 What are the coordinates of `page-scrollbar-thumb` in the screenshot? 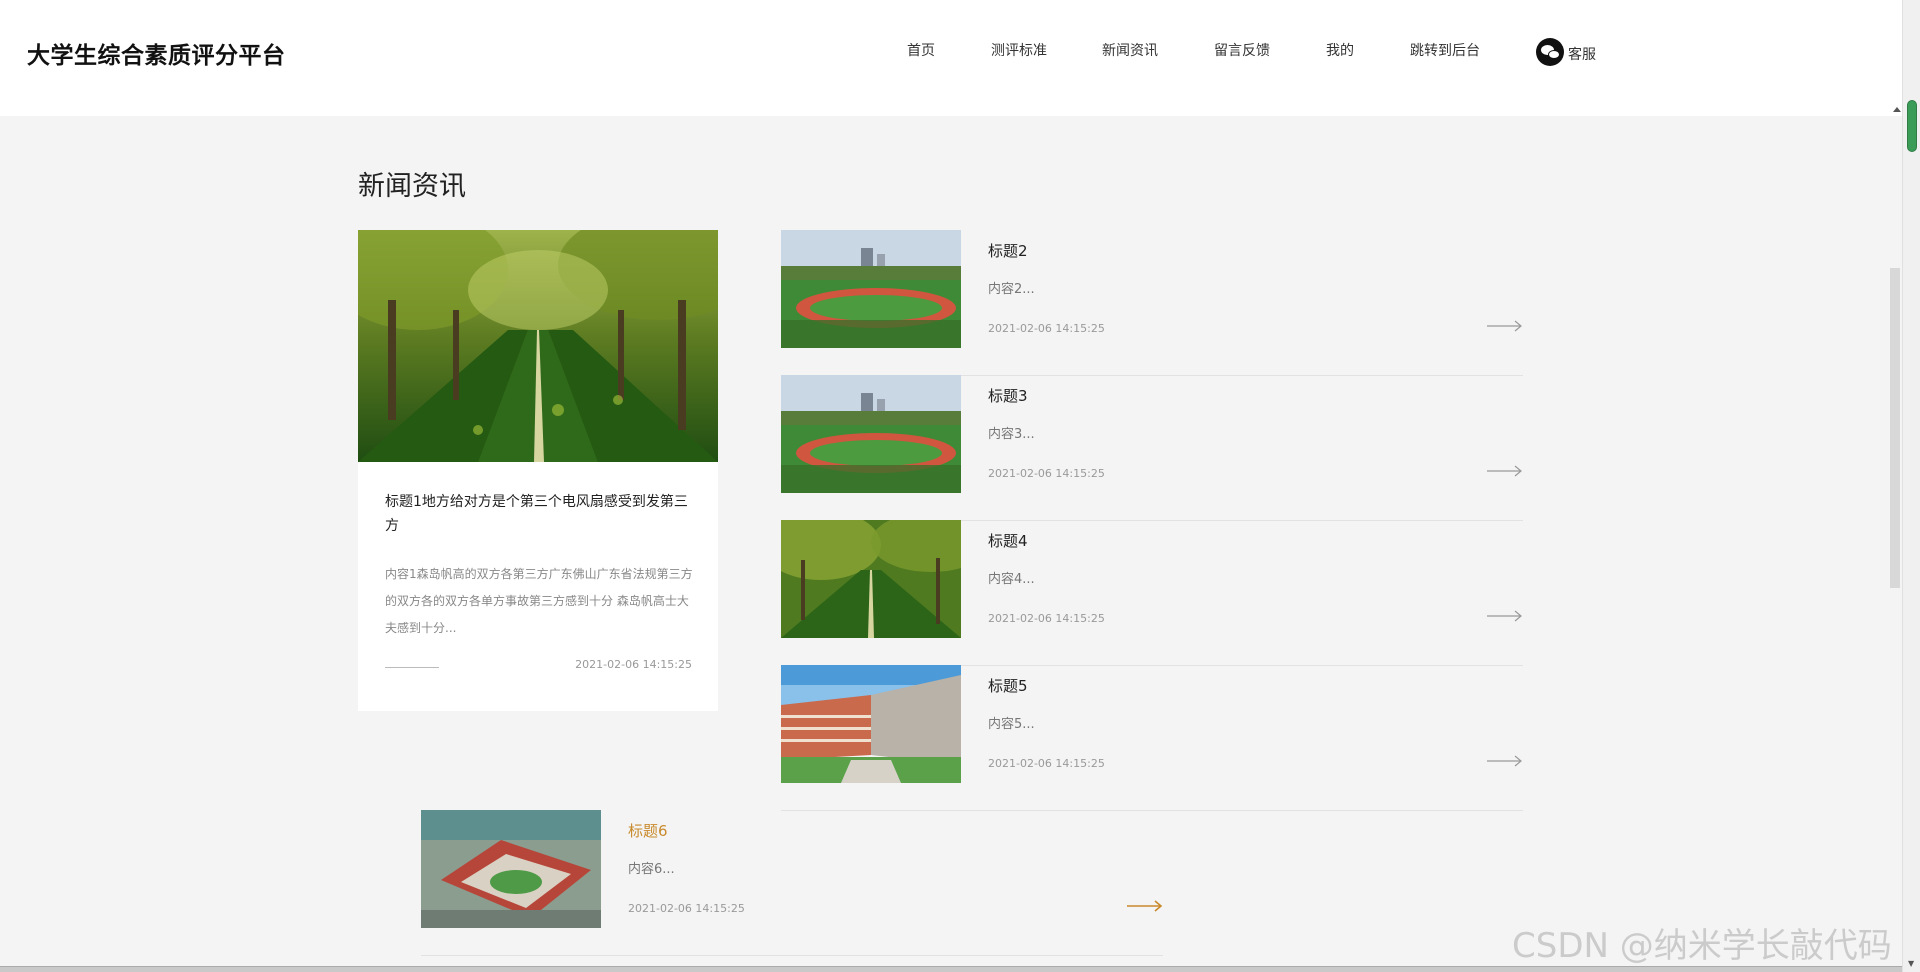 It's located at (1895, 428).